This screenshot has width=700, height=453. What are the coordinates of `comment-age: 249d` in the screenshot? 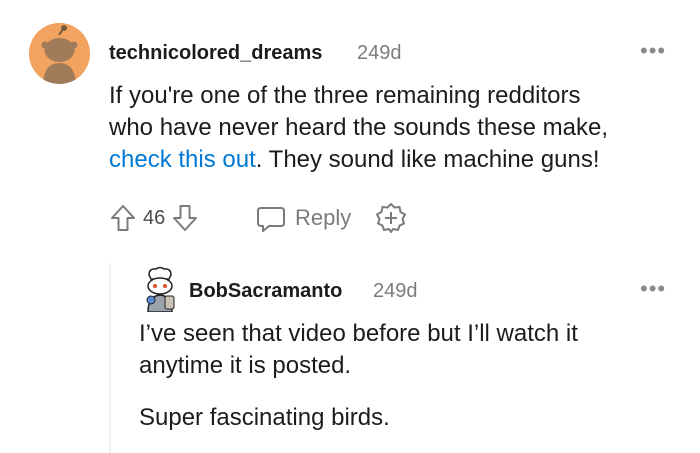 It's located at (379, 53).